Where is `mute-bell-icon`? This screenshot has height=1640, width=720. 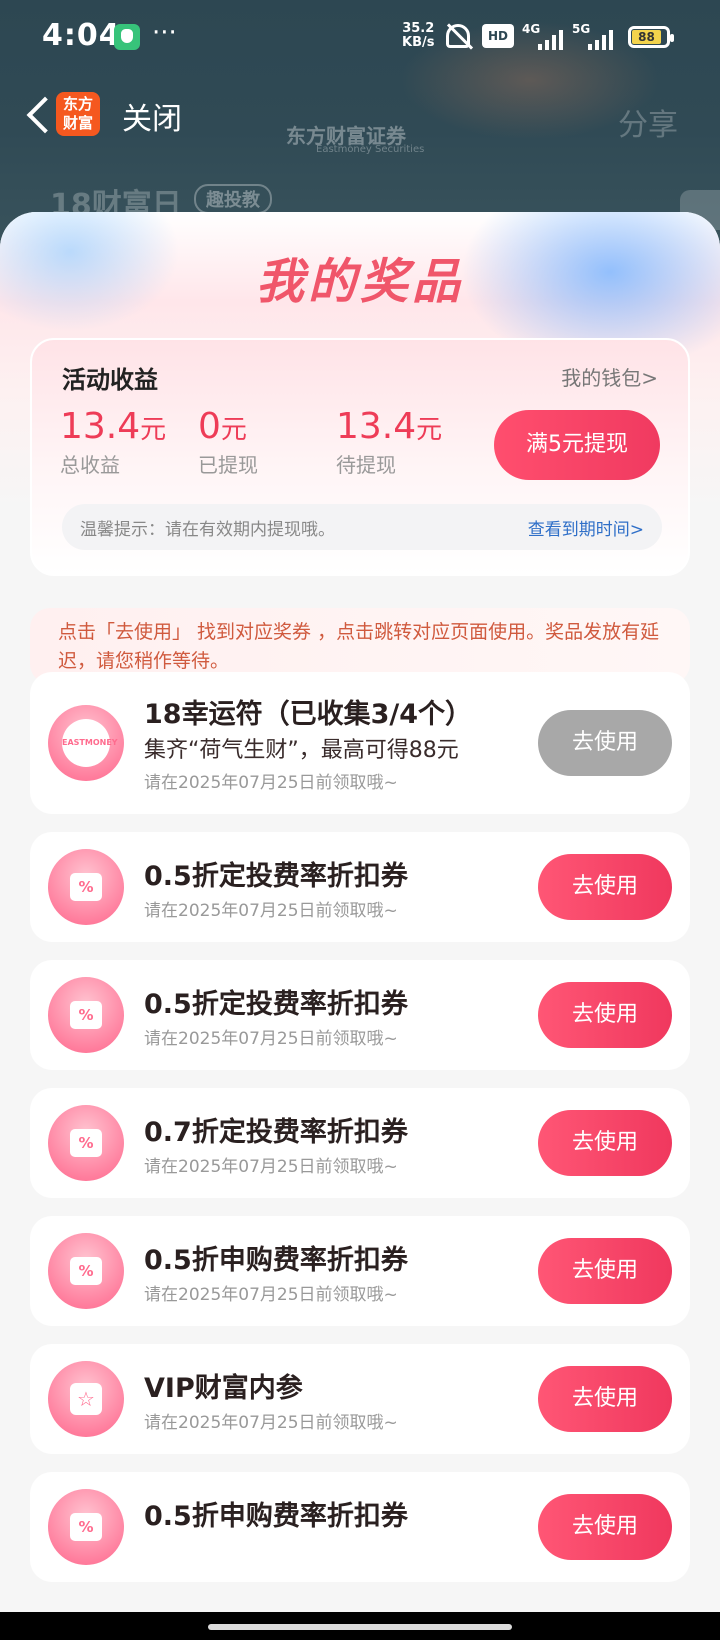 mute-bell-icon is located at coordinates (458, 36).